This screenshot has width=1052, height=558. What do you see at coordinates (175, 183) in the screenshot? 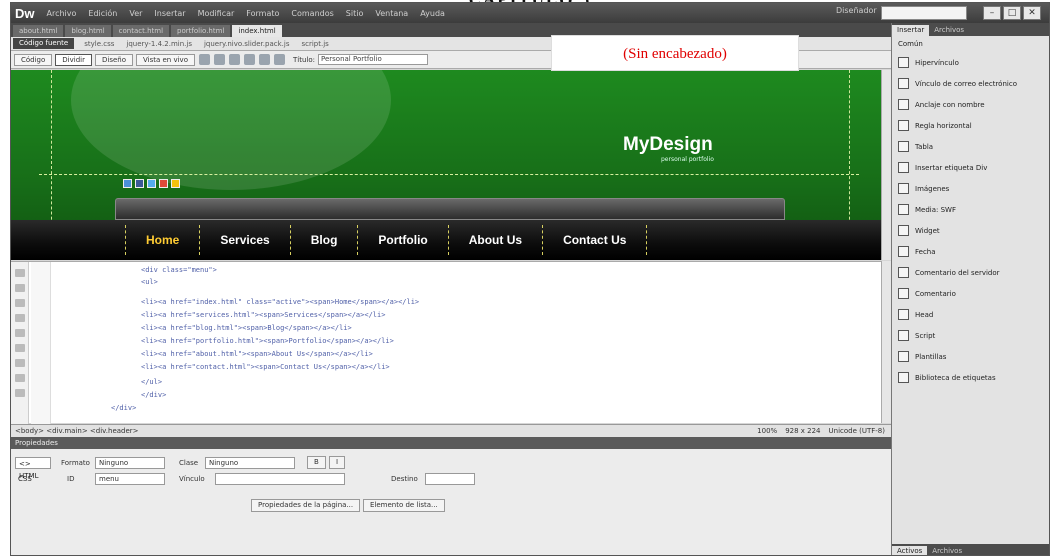
I see `email-icon` at bounding box center [175, 183].